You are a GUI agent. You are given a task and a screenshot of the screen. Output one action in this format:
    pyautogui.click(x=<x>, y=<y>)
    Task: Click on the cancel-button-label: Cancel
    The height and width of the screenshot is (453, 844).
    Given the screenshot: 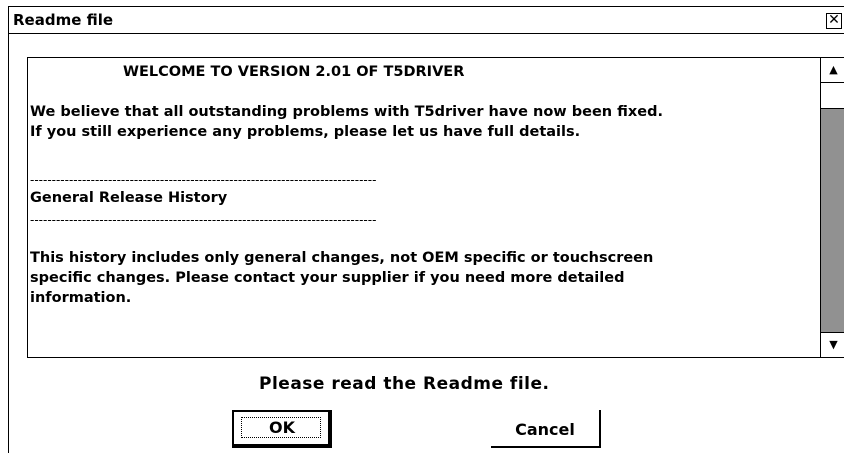 What is the action you would take?
    pyautogui.click(x=545, y=429)
    